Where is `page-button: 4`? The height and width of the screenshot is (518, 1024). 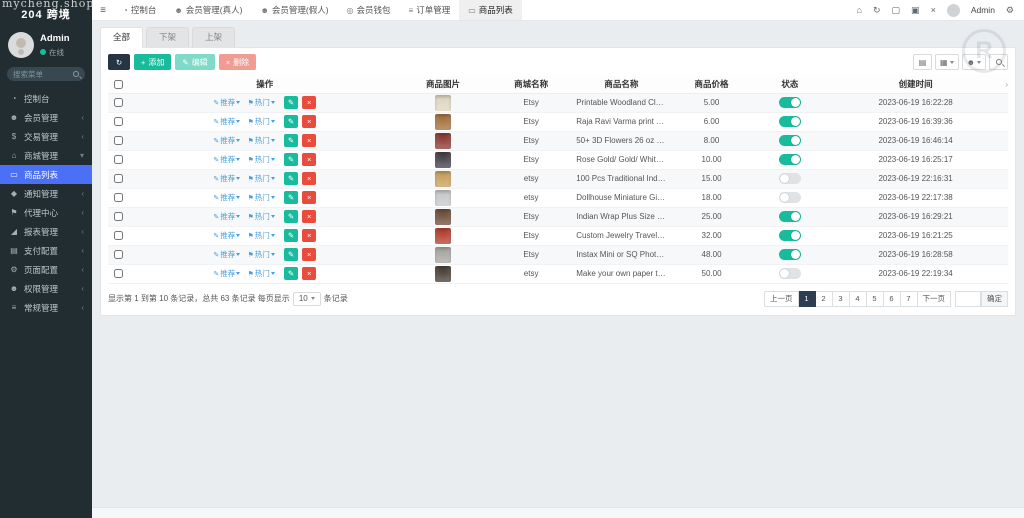 page-button: 4 is located at coordinates (858, 298).